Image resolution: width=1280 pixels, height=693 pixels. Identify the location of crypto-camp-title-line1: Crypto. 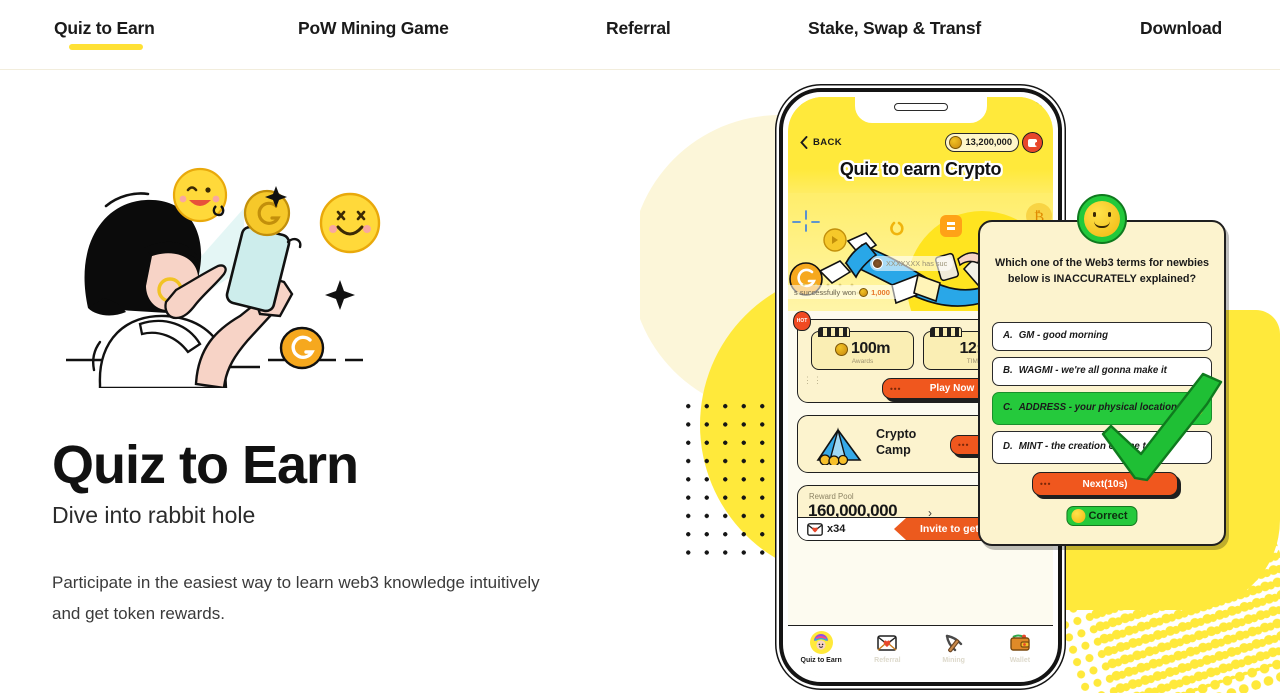
(896, 434).